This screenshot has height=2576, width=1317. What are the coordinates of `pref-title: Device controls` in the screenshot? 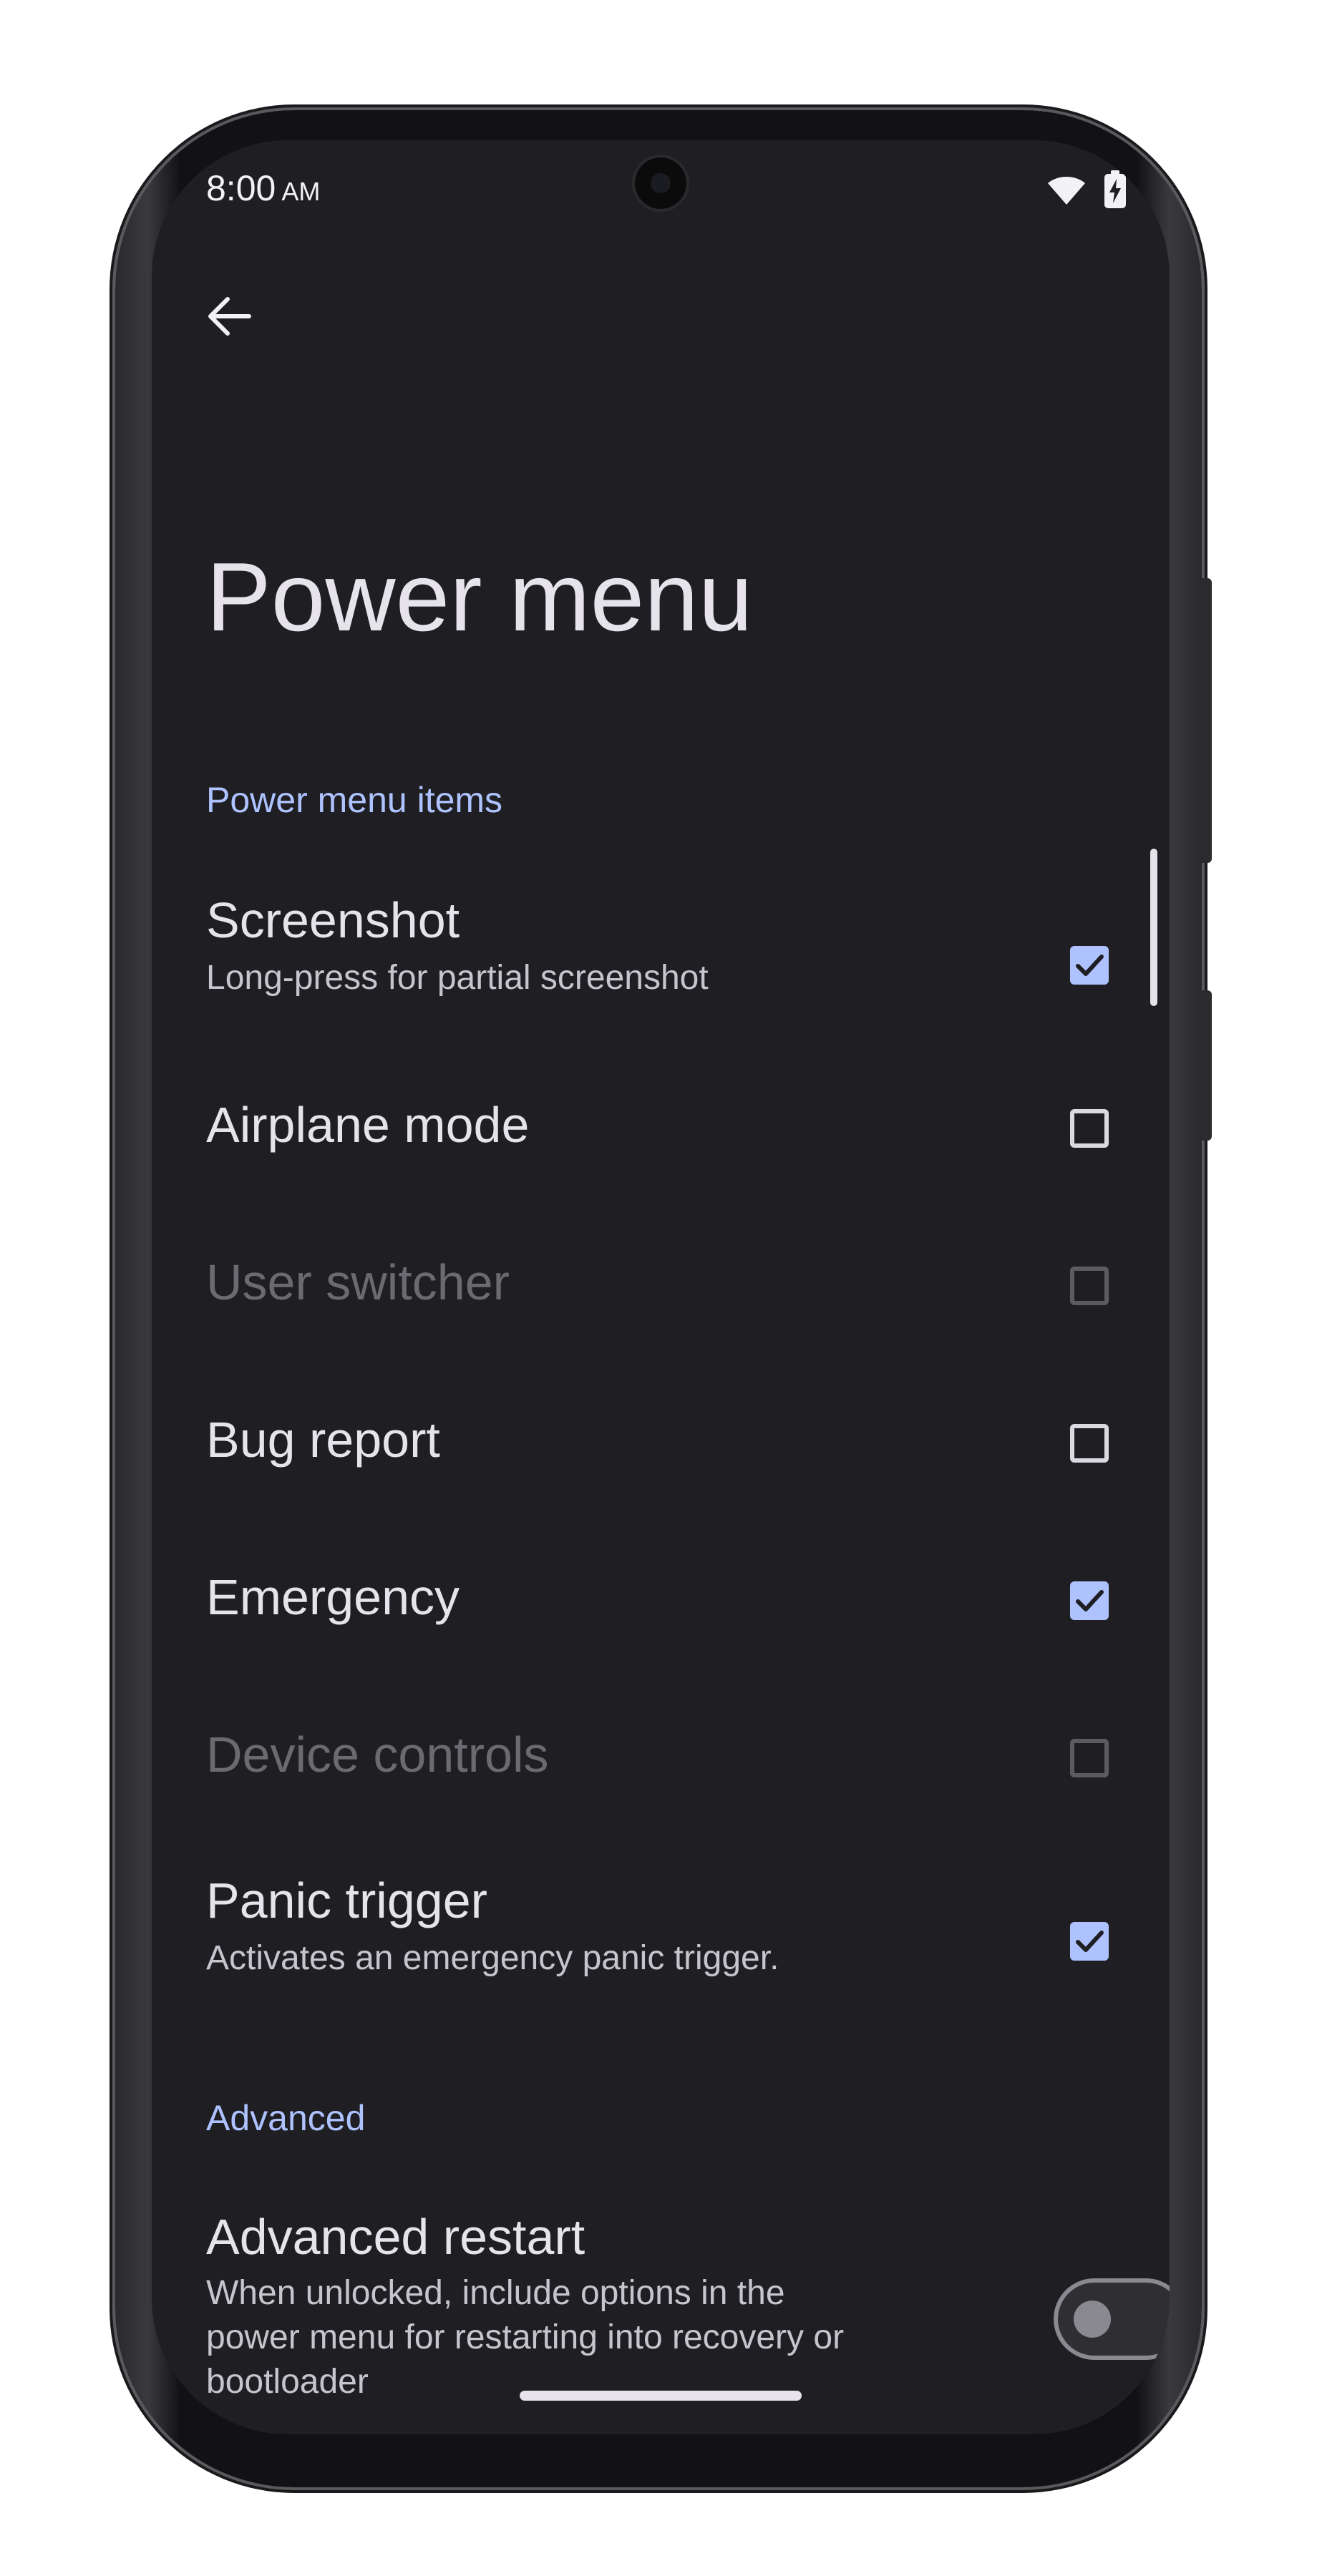 It's located at (377, 1754).